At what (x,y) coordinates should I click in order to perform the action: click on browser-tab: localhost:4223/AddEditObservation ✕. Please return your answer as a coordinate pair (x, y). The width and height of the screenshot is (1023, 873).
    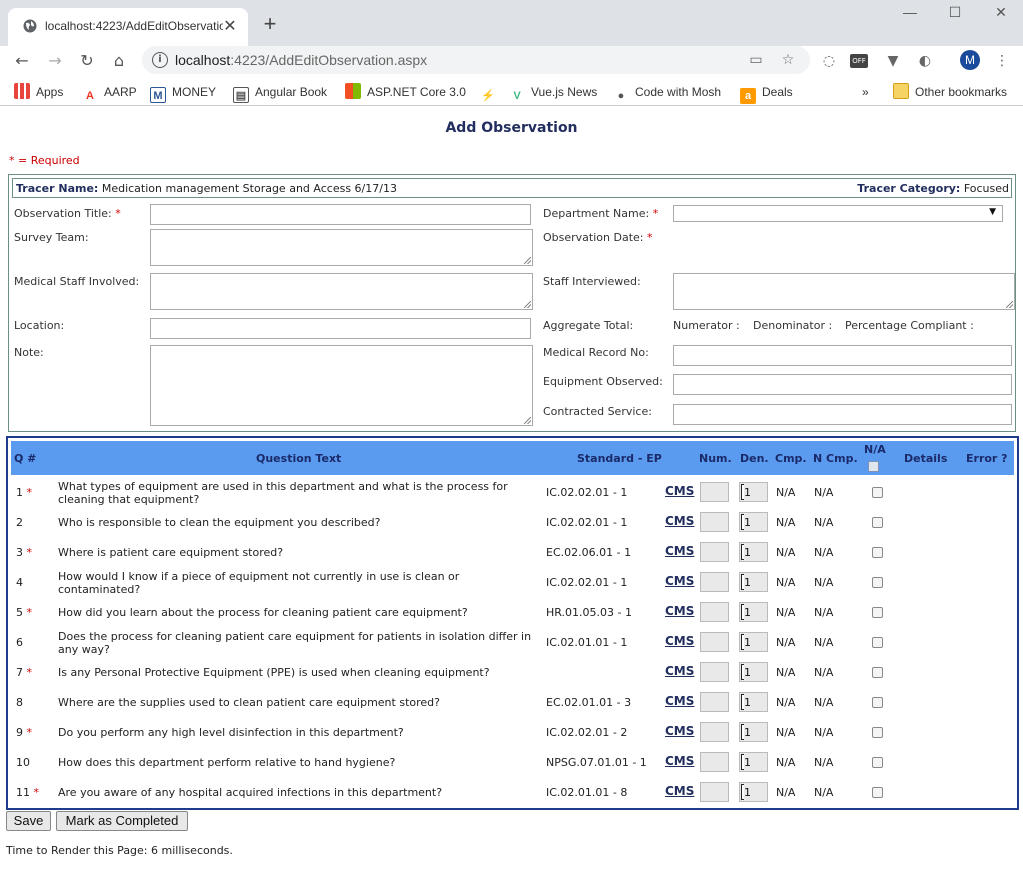
    Looking at the image, I should click on (128, 27).